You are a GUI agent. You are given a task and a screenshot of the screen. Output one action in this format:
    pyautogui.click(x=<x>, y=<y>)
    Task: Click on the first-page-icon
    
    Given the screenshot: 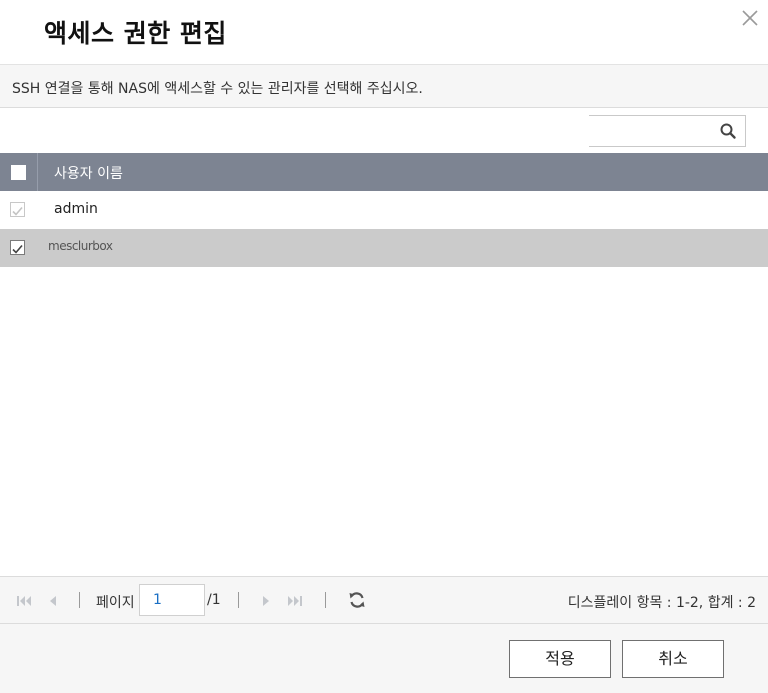 What is the action you would take?
    pyautogui.click(x=24, y=600)
    